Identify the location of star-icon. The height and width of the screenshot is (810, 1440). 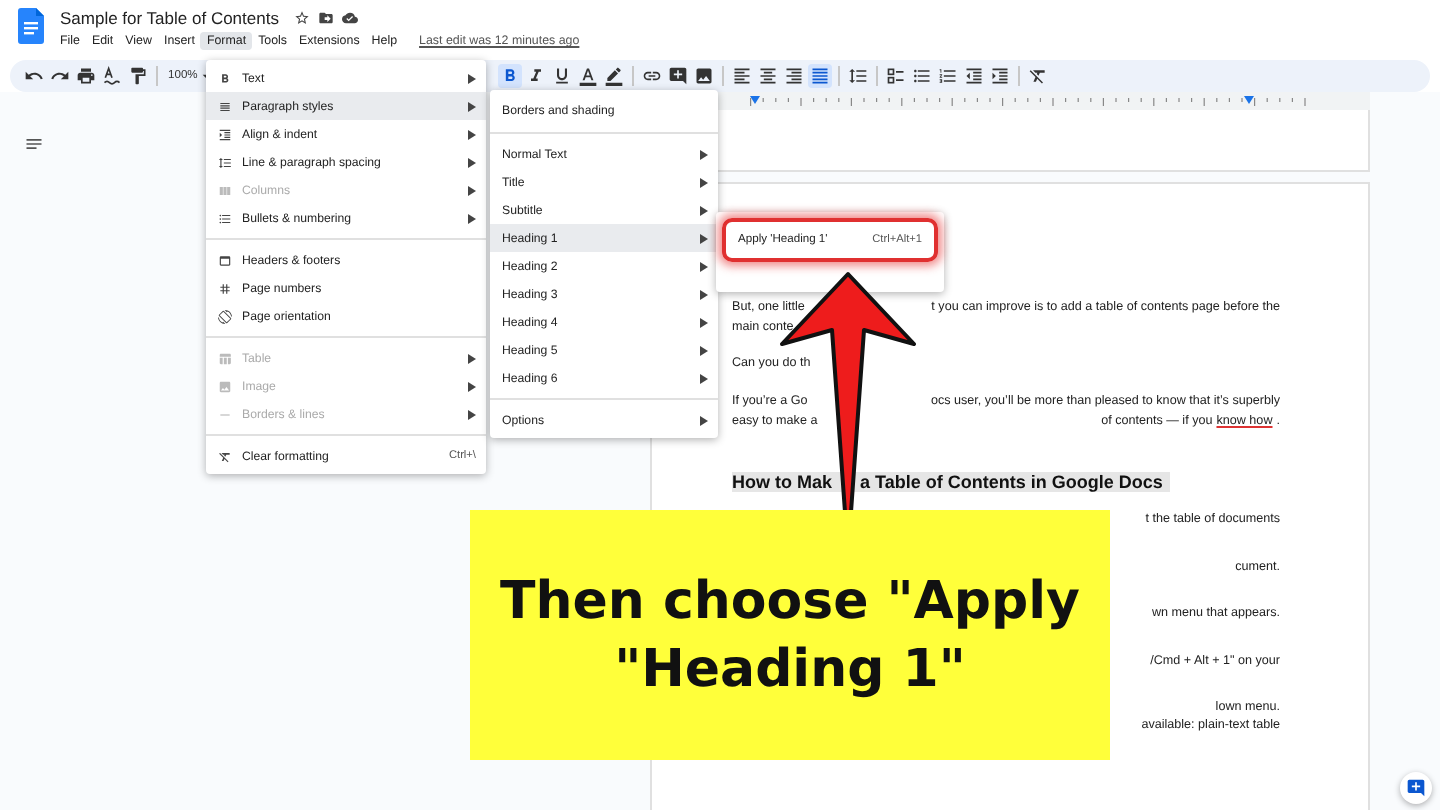
(302, 18).